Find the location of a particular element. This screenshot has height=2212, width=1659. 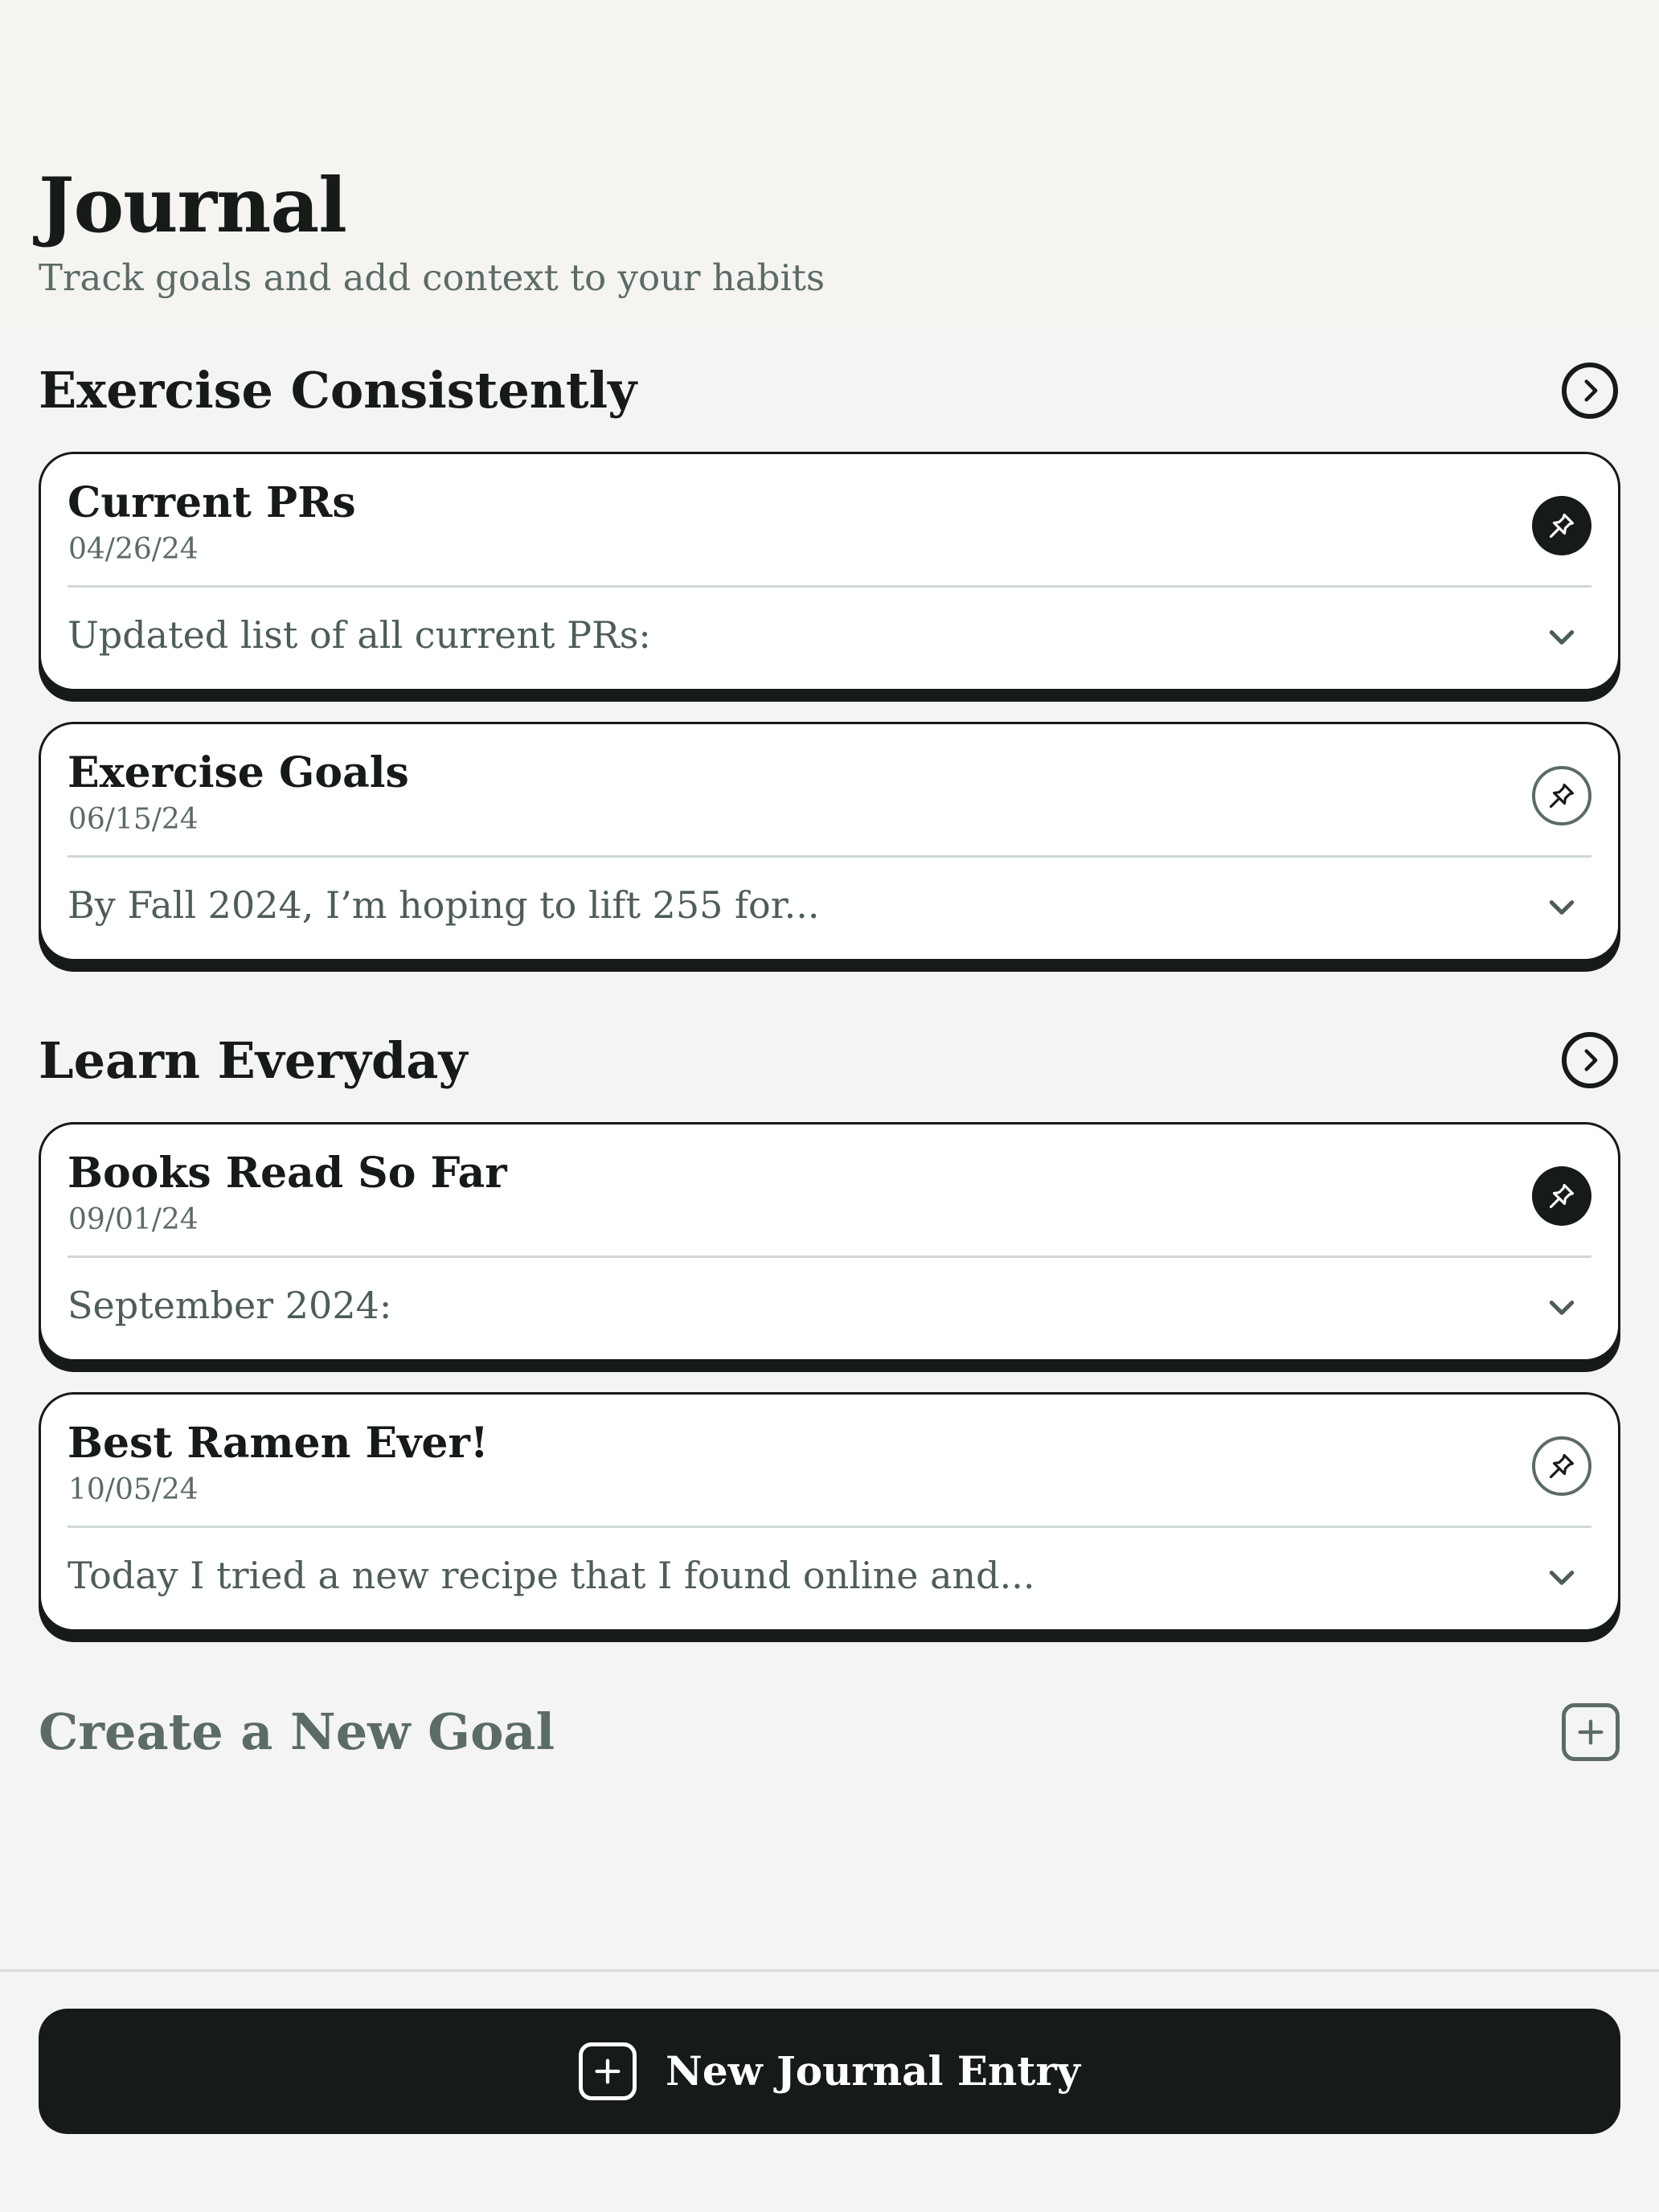

new-journal-entry-label: New Journal Entry is located at coordinates (873, 2071).